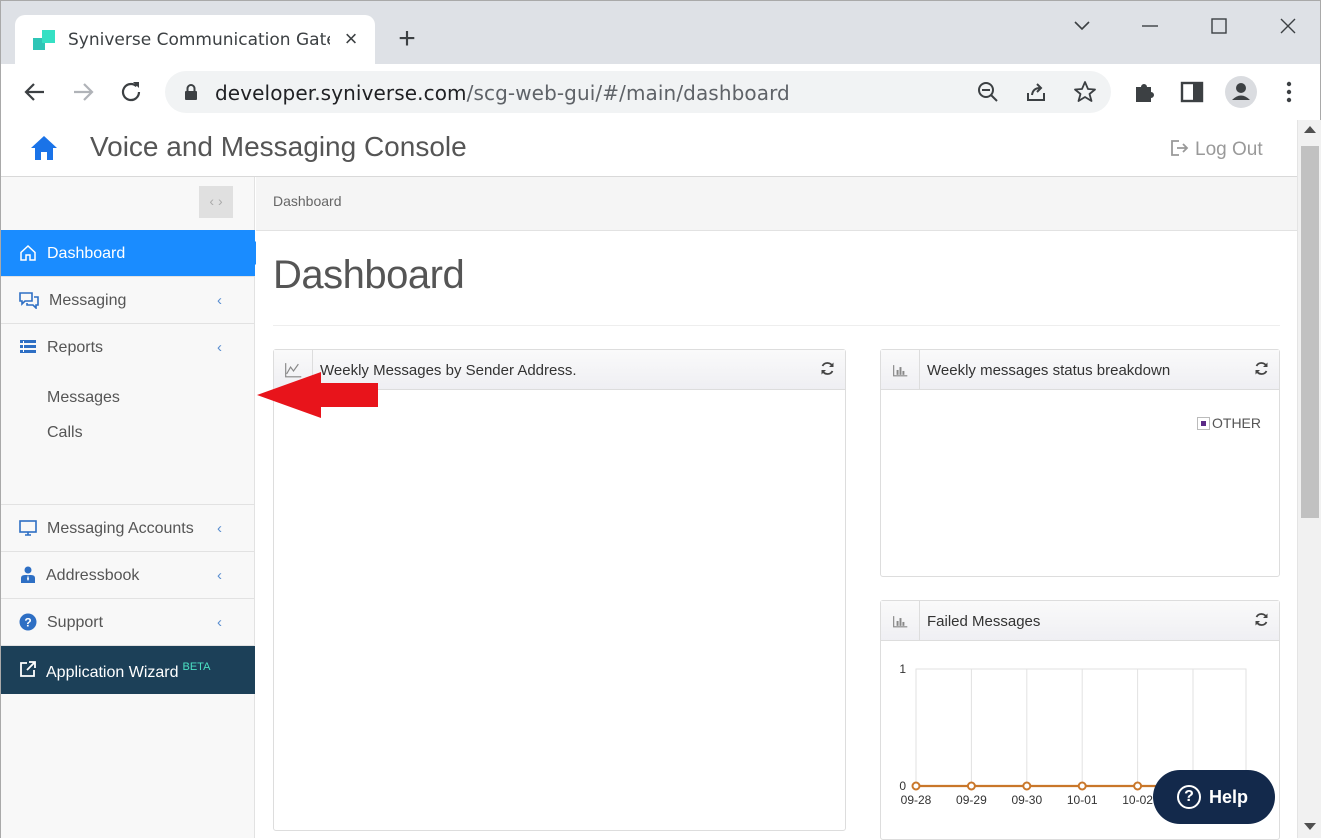 This screenshot has height=840, width=1321. Describe the element at coordinates (1180, 148) in the screenshot. I see `logout-icon` at that location.